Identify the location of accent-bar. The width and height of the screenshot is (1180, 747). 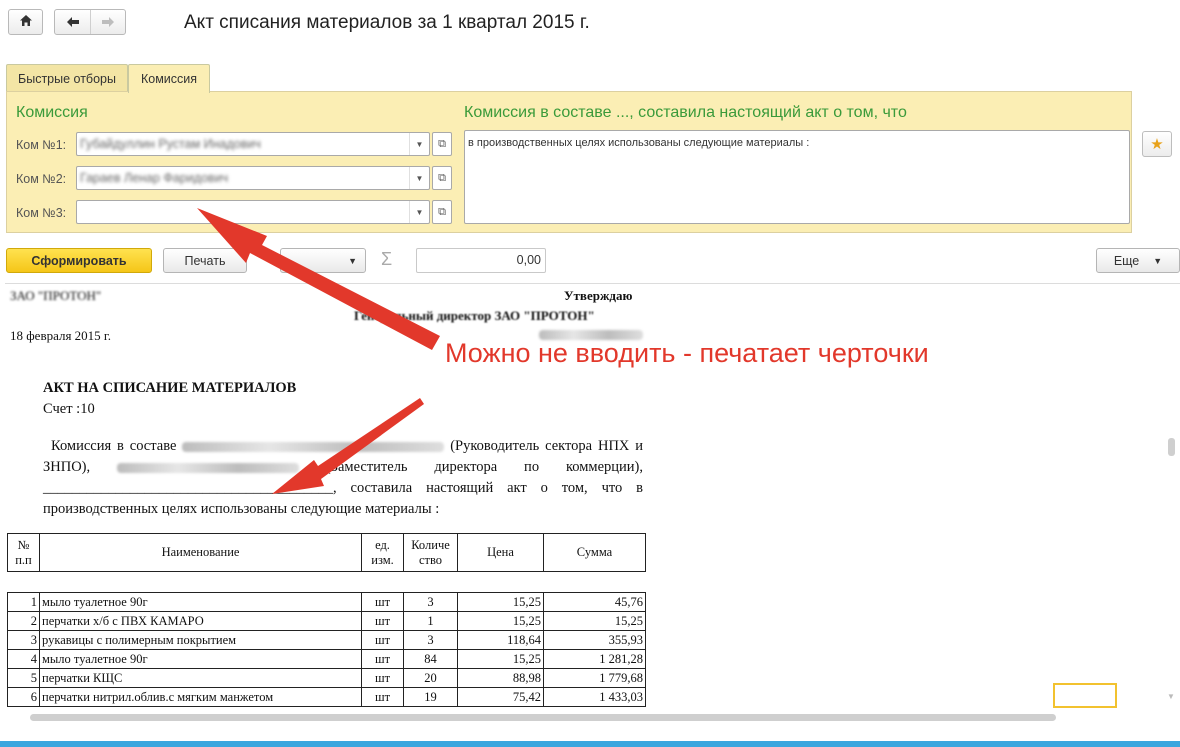
(590, 744).